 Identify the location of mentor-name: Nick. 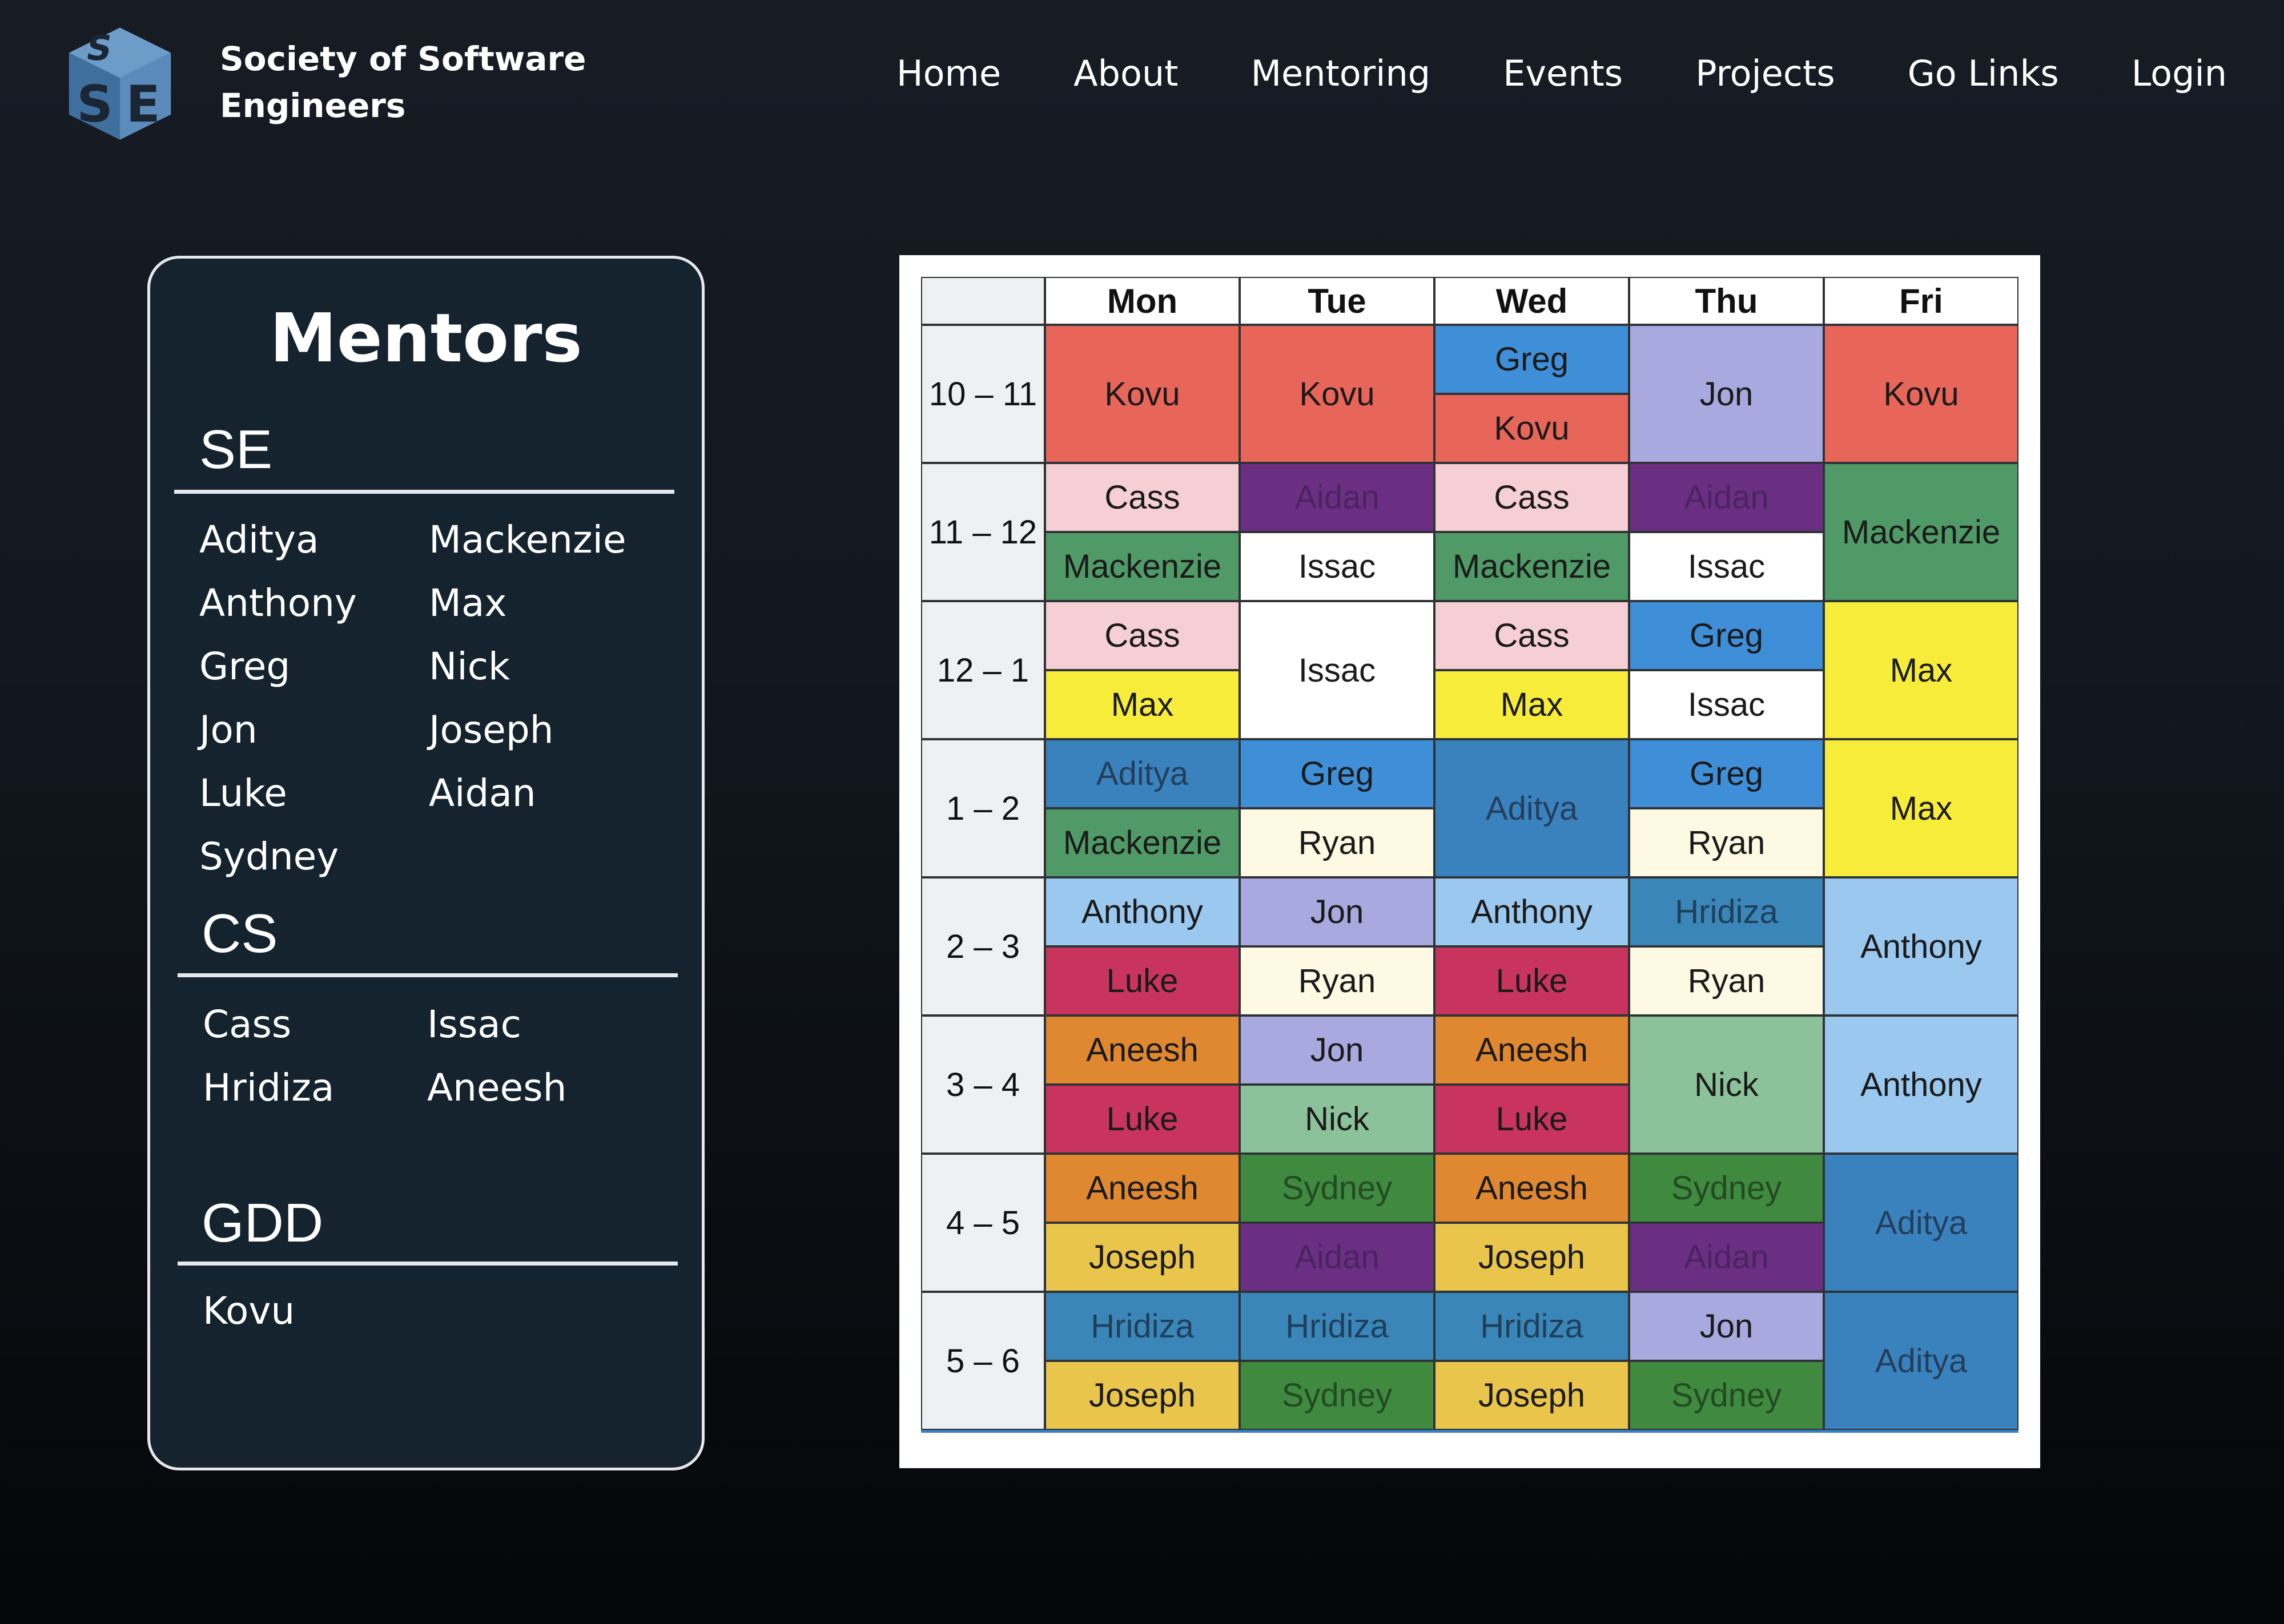
(469, 666).